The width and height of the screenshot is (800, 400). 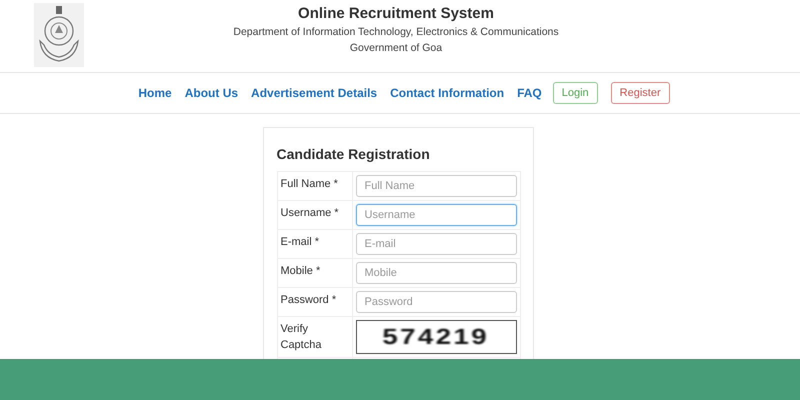 I want to click on nav-link: Advertisement Details, so click(x=314, y=93).